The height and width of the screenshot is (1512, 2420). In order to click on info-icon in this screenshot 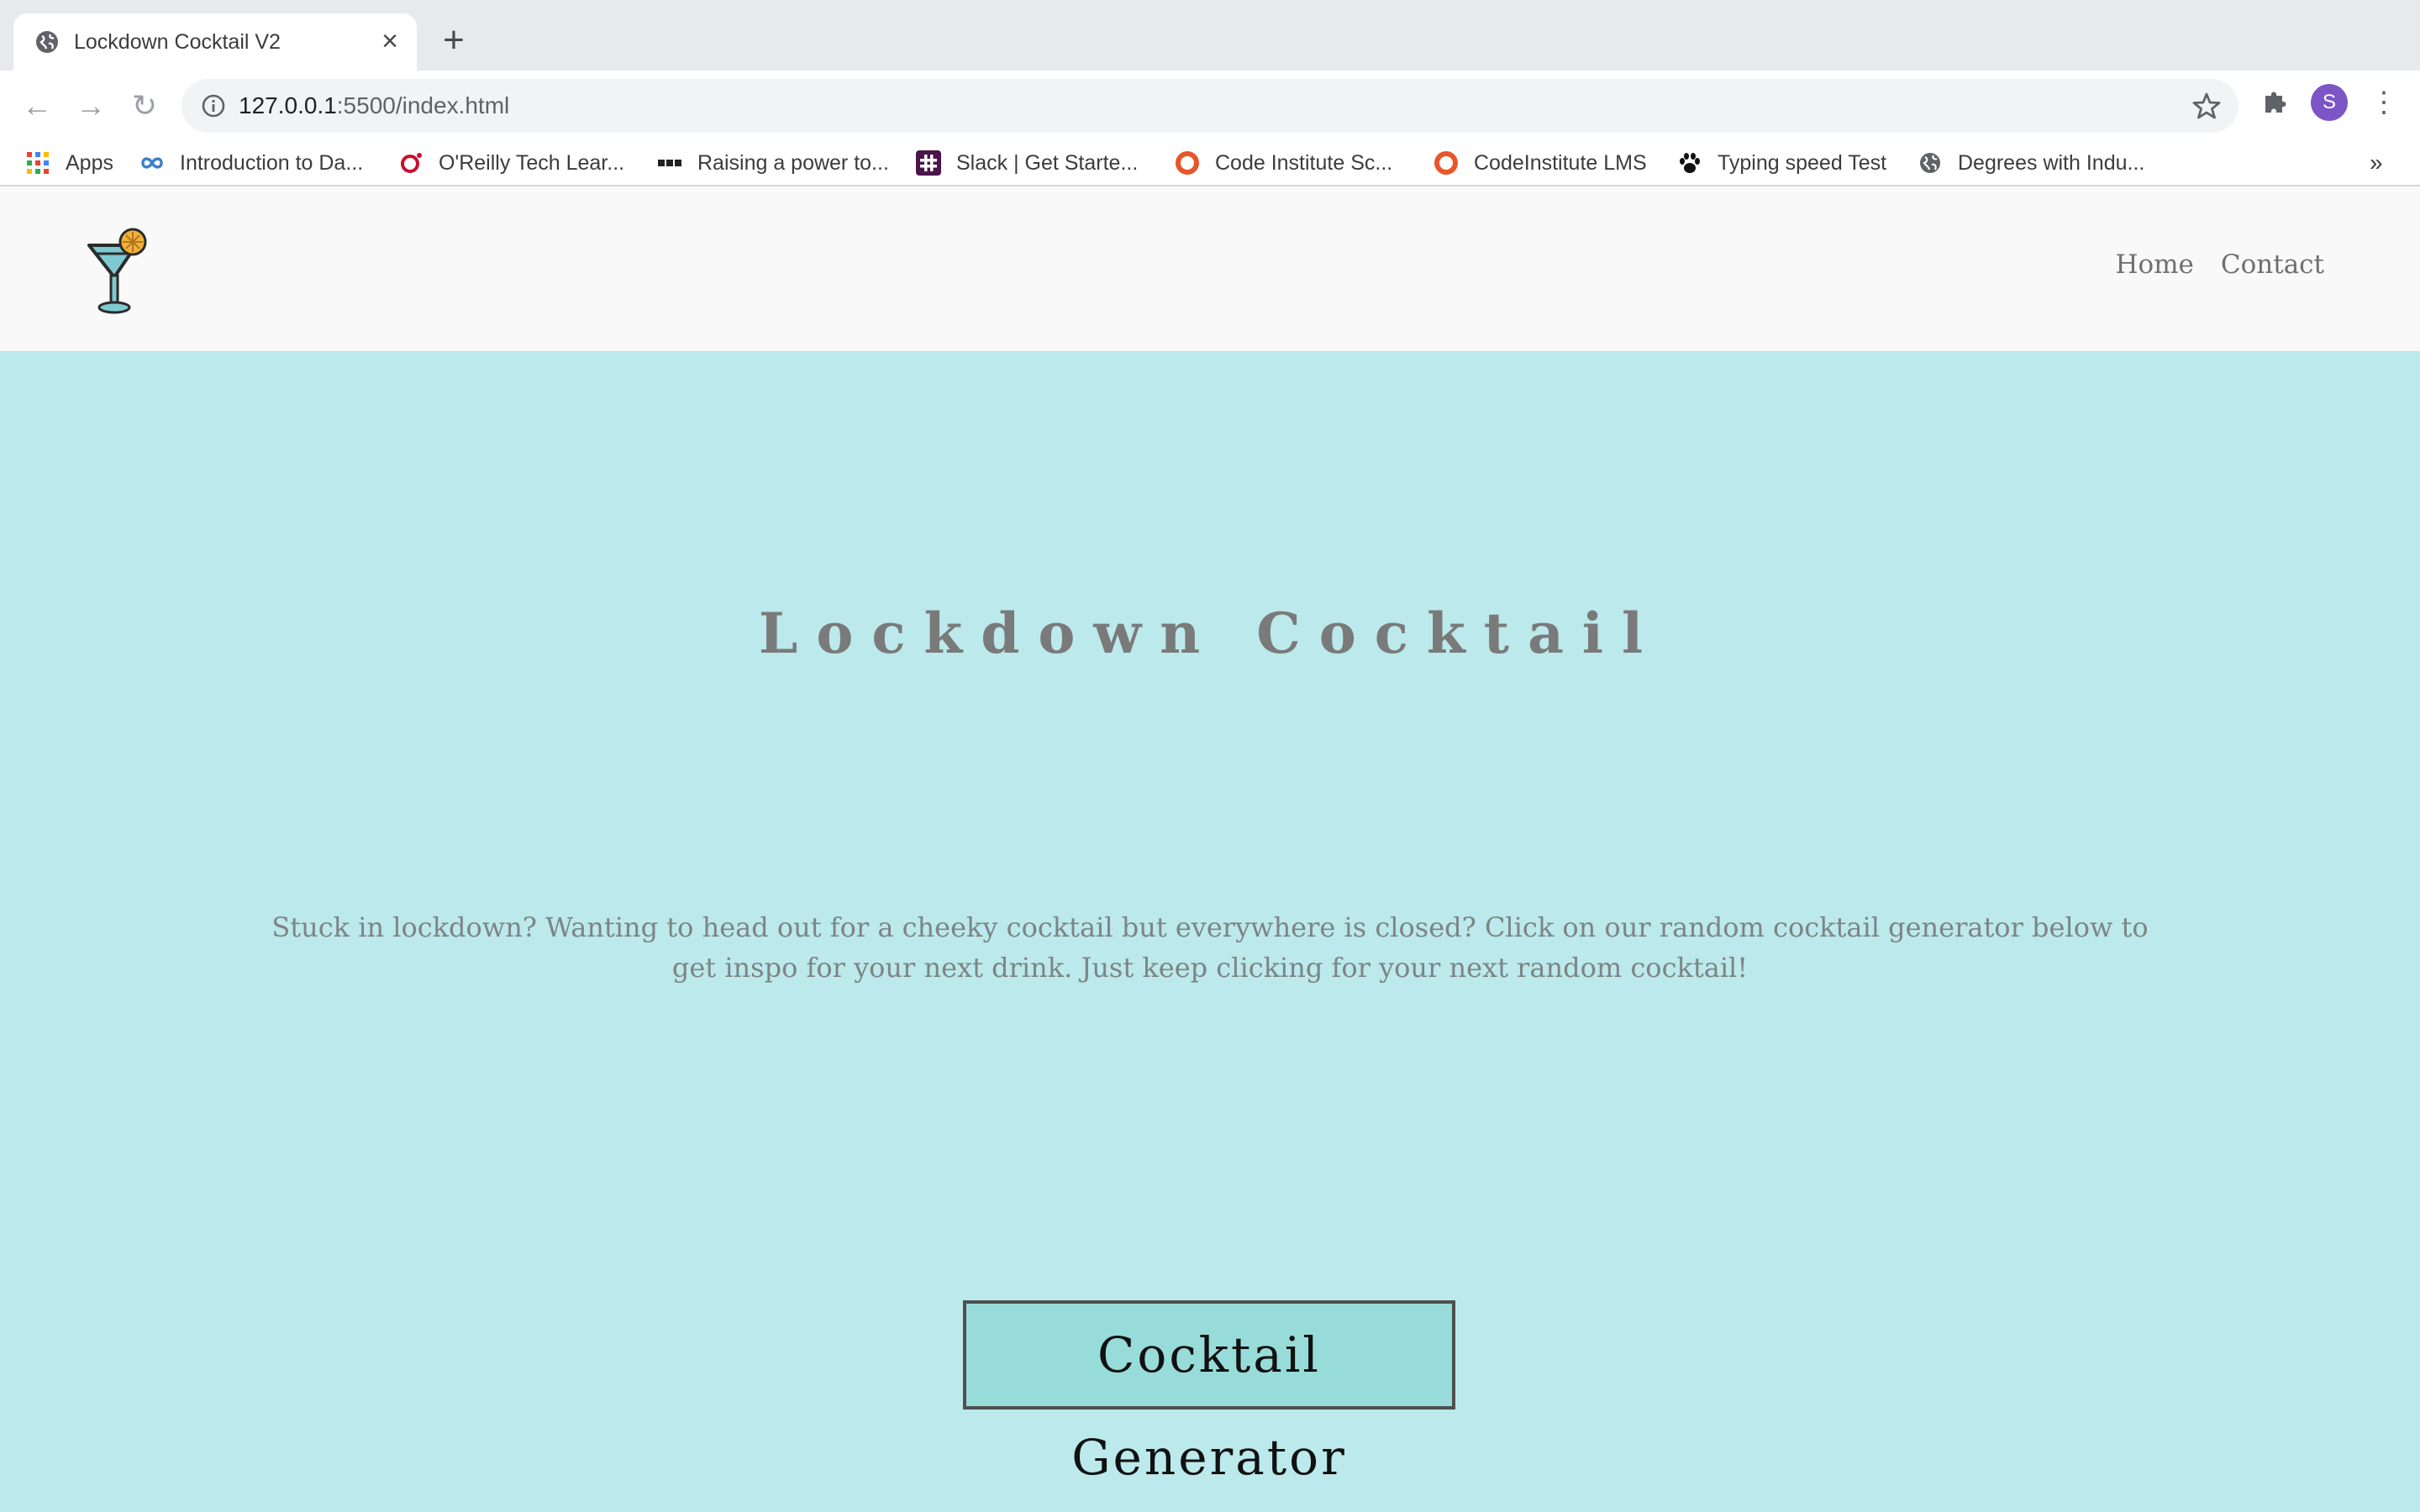, I will do `click(214, 105)`.